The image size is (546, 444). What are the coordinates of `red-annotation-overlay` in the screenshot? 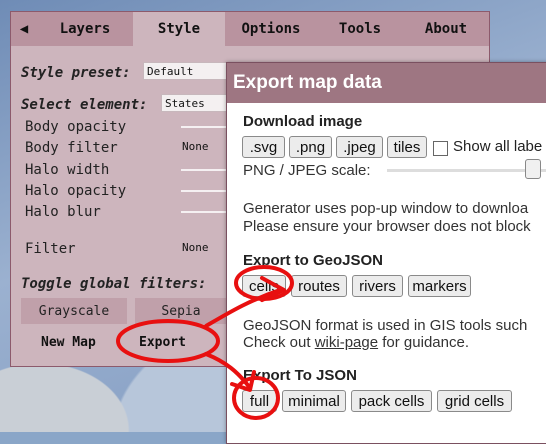 It's located at (205, 342).